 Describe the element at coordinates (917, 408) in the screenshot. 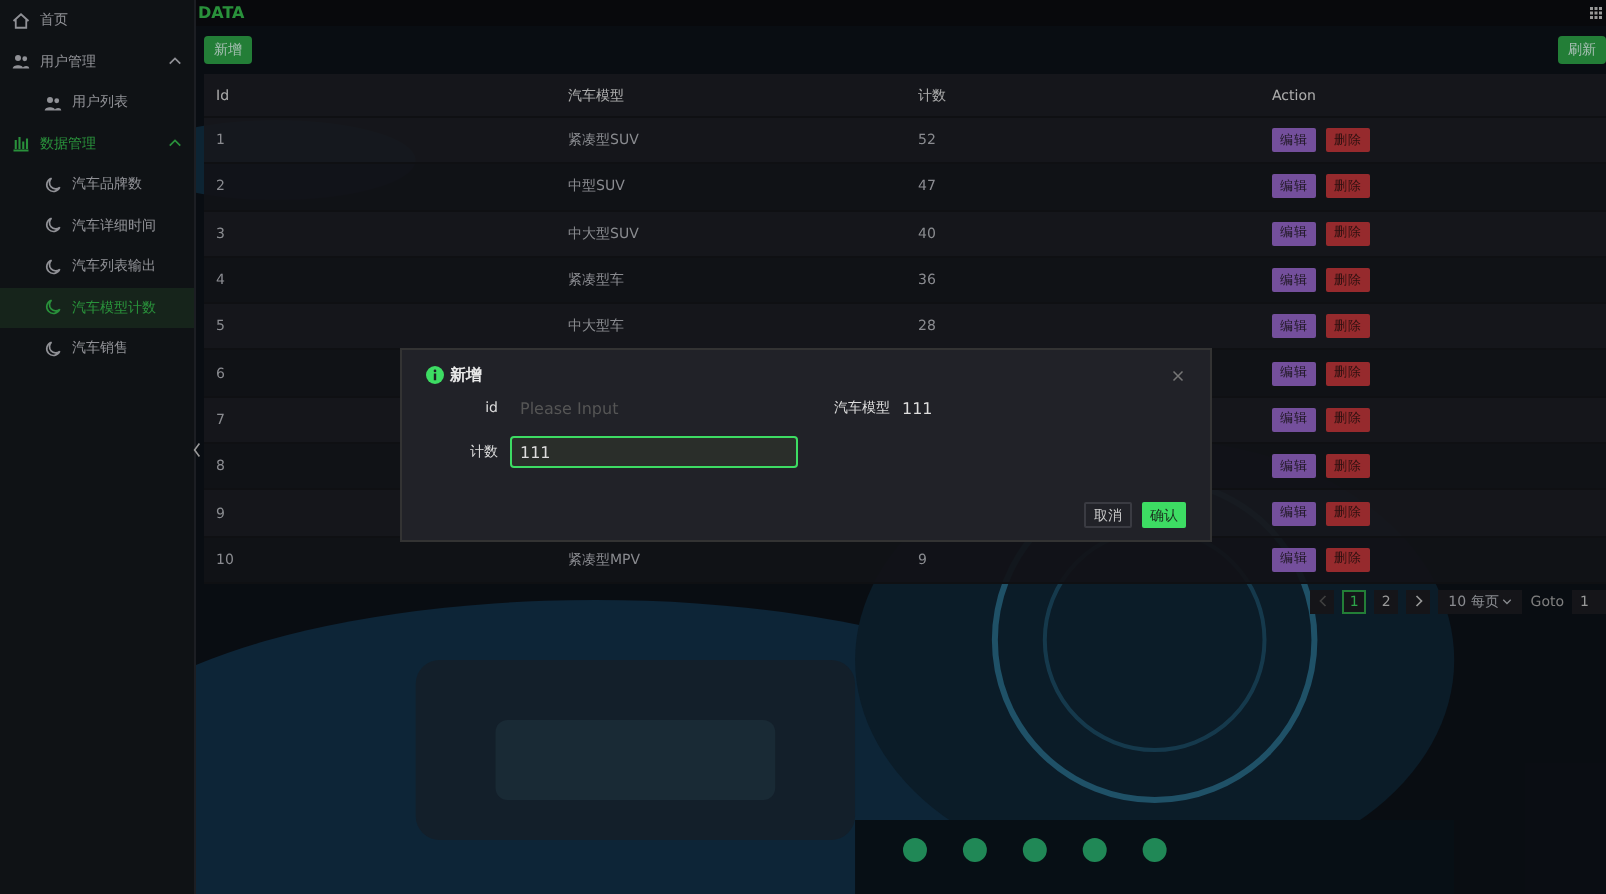

I see `field-value: 111` at that location.